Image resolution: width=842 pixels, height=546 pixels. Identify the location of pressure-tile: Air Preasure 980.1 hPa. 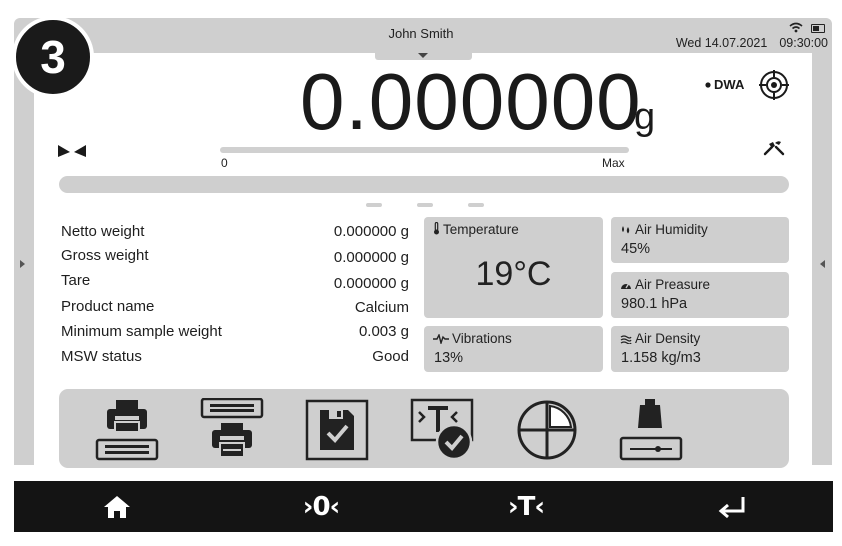
(700, 295).